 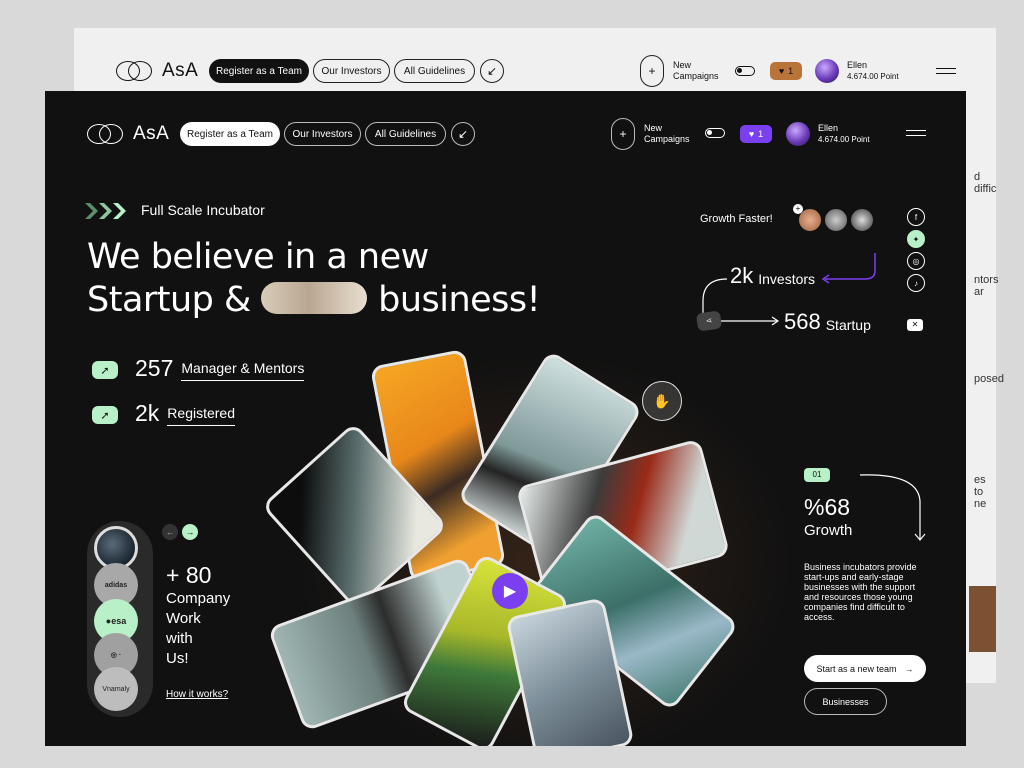 What do you see at coordinates (827, 71) in the screenshot?
I see `bg-avatar` at bounding box center [827, 71].